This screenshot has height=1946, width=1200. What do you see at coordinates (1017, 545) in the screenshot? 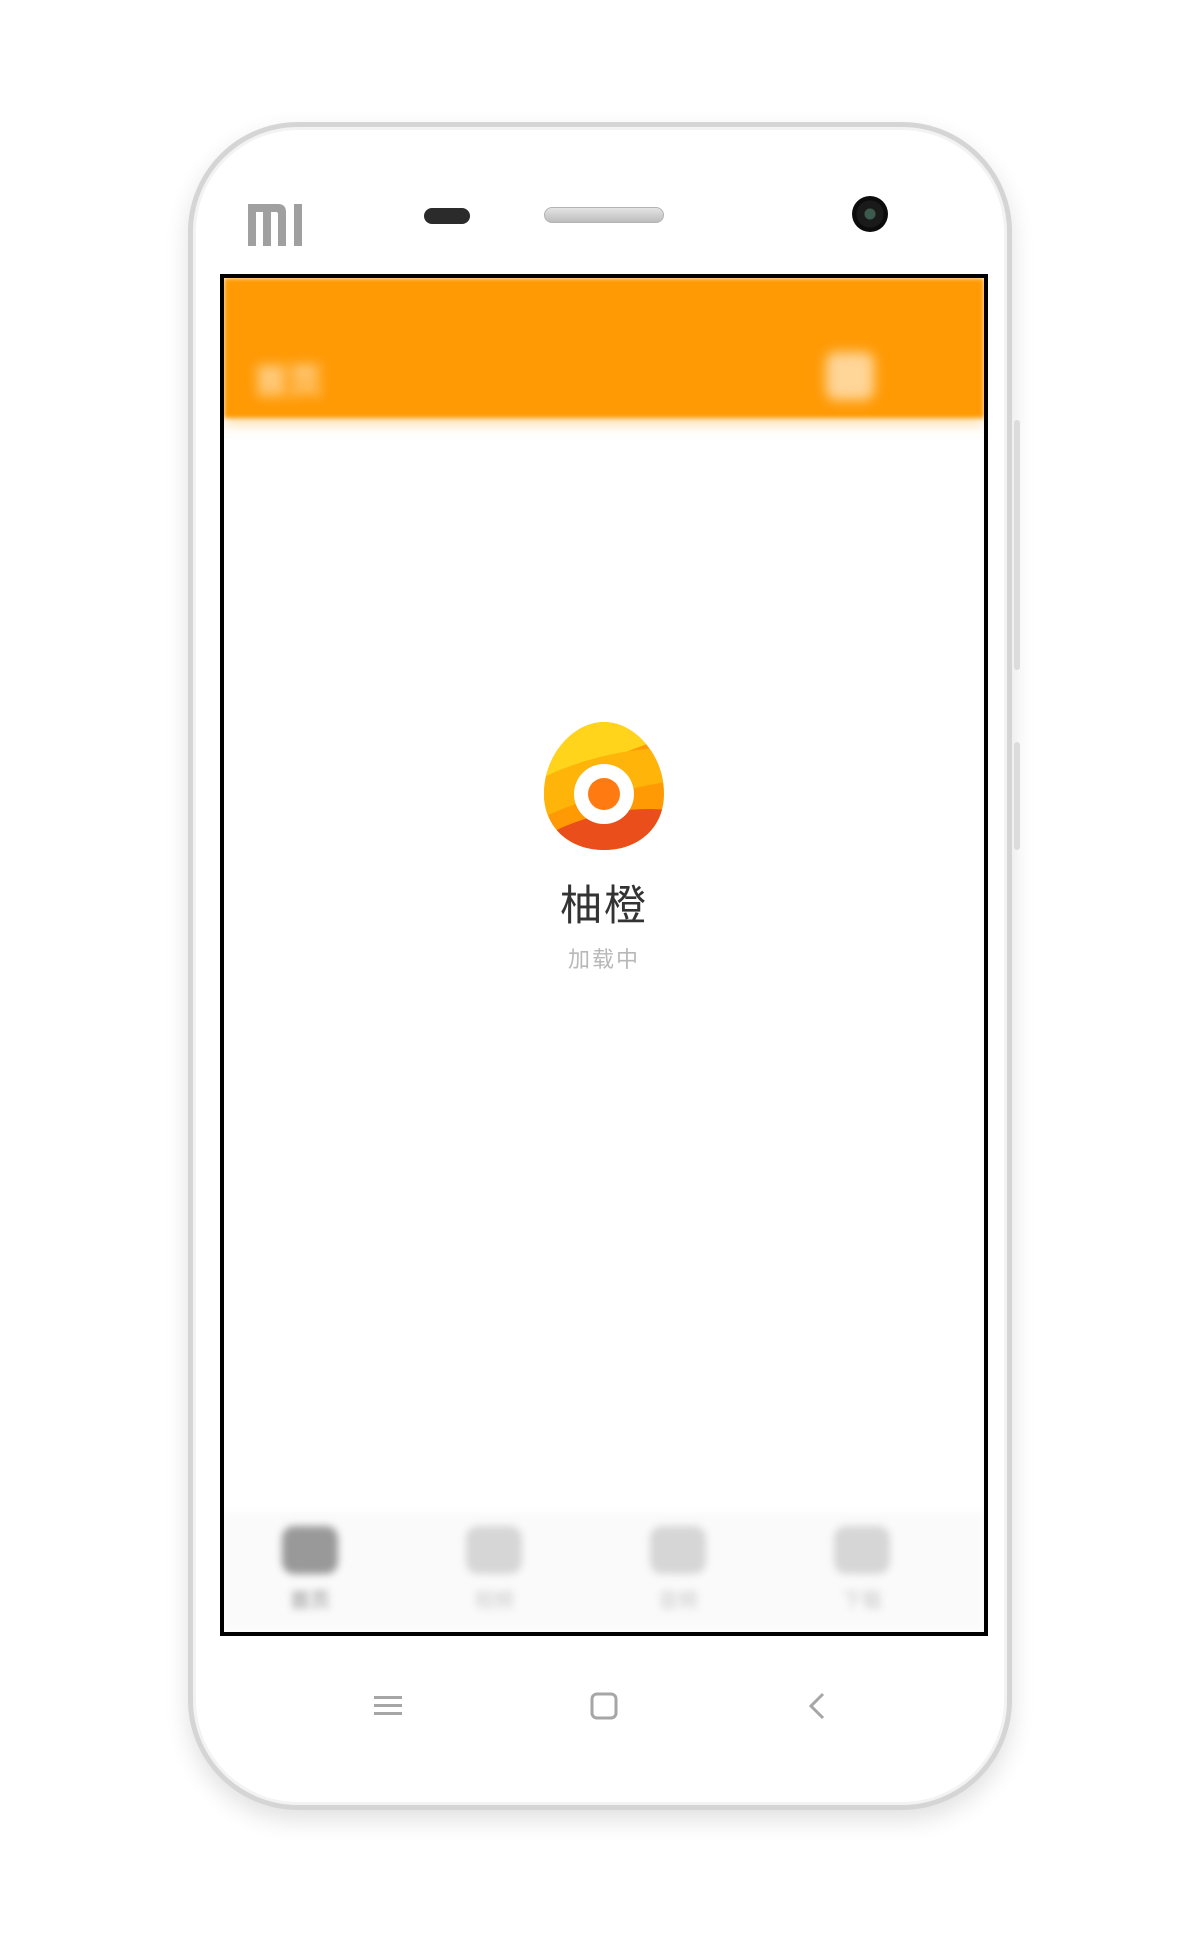
I see `volume-button` at bounding box center [1017, 545].